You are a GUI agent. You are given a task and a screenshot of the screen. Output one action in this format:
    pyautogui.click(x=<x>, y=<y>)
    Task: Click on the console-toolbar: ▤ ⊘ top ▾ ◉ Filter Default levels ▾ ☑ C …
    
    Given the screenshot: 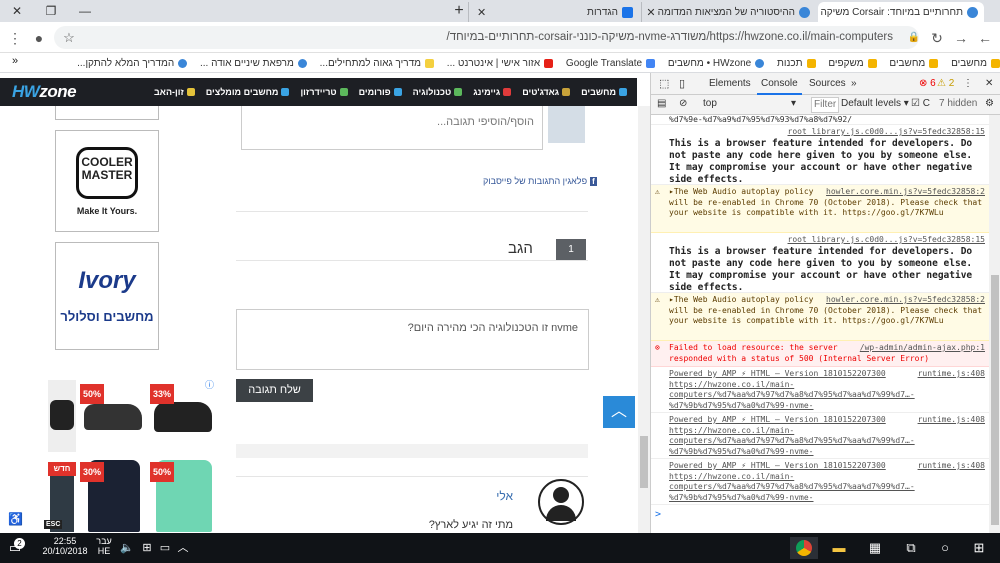 What is the action you would take?
    pyautogui.click(x=825, y=105)
    